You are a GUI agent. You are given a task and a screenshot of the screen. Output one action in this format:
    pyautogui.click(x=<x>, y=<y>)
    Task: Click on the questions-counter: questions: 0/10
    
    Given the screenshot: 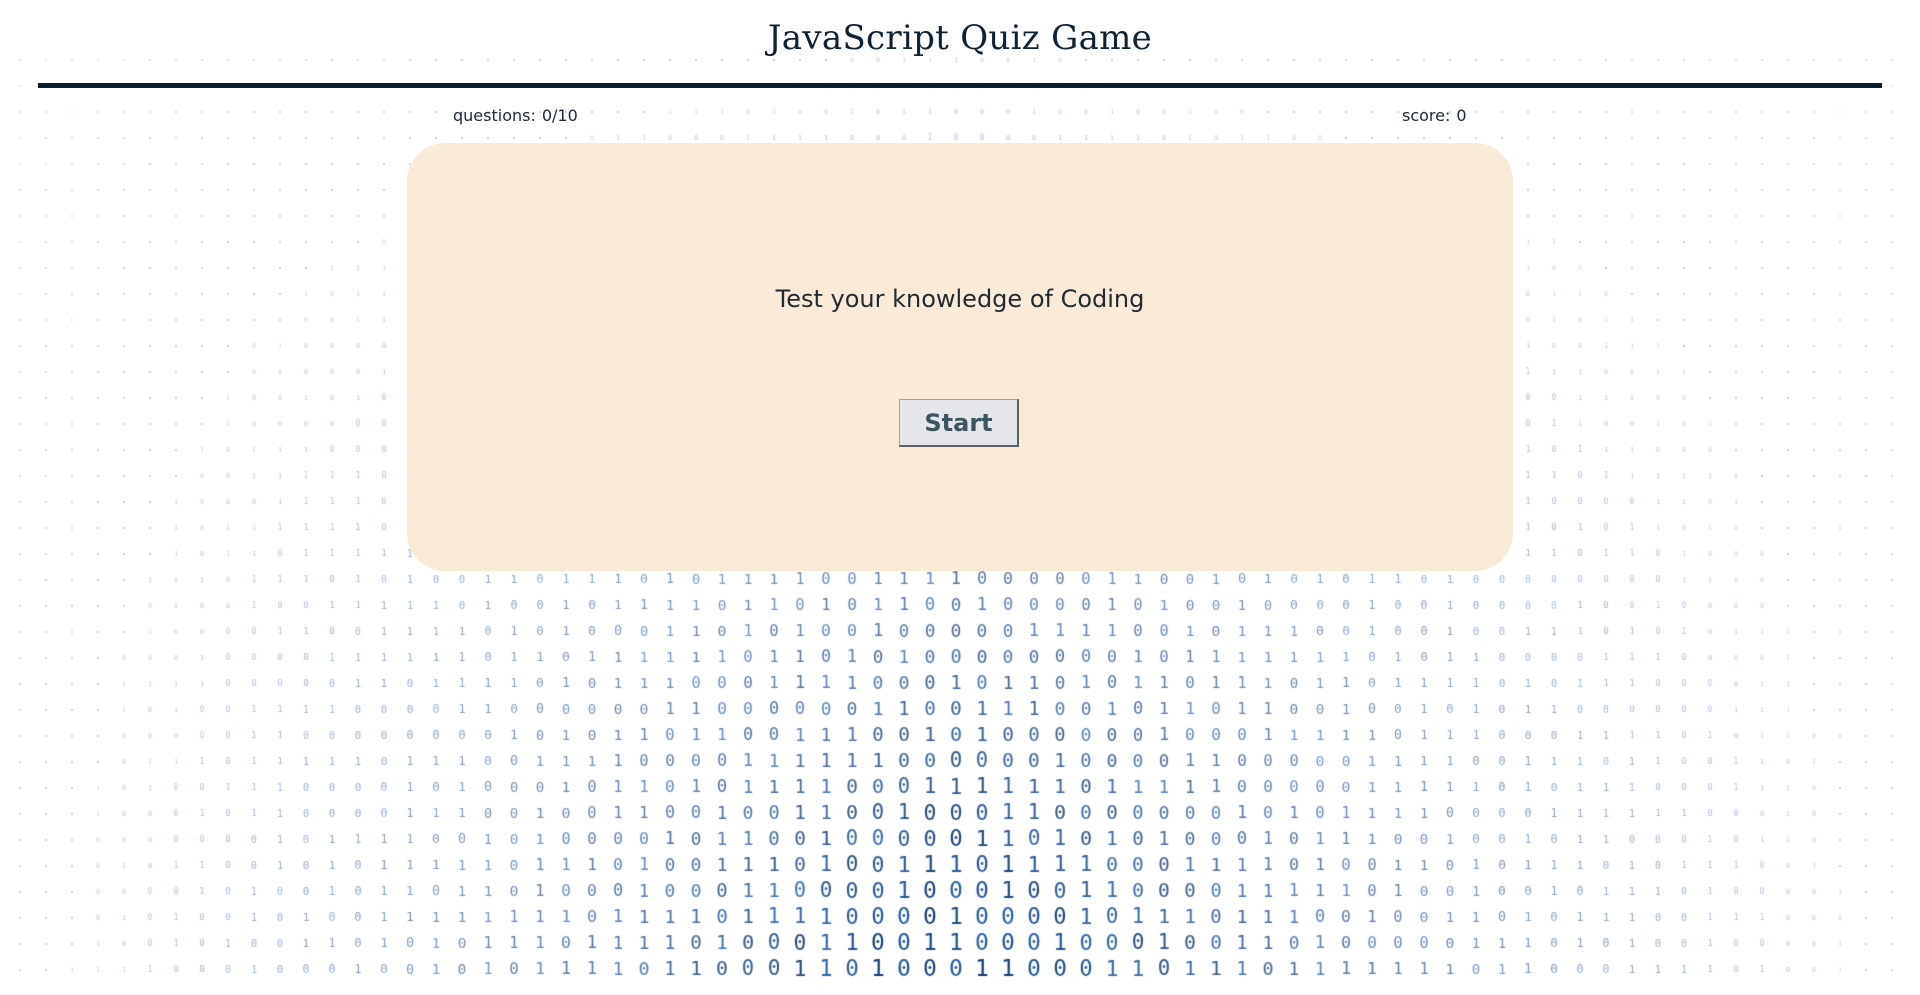 What is the action you would take?
    pyautogui.click(x=515, y=115)
    